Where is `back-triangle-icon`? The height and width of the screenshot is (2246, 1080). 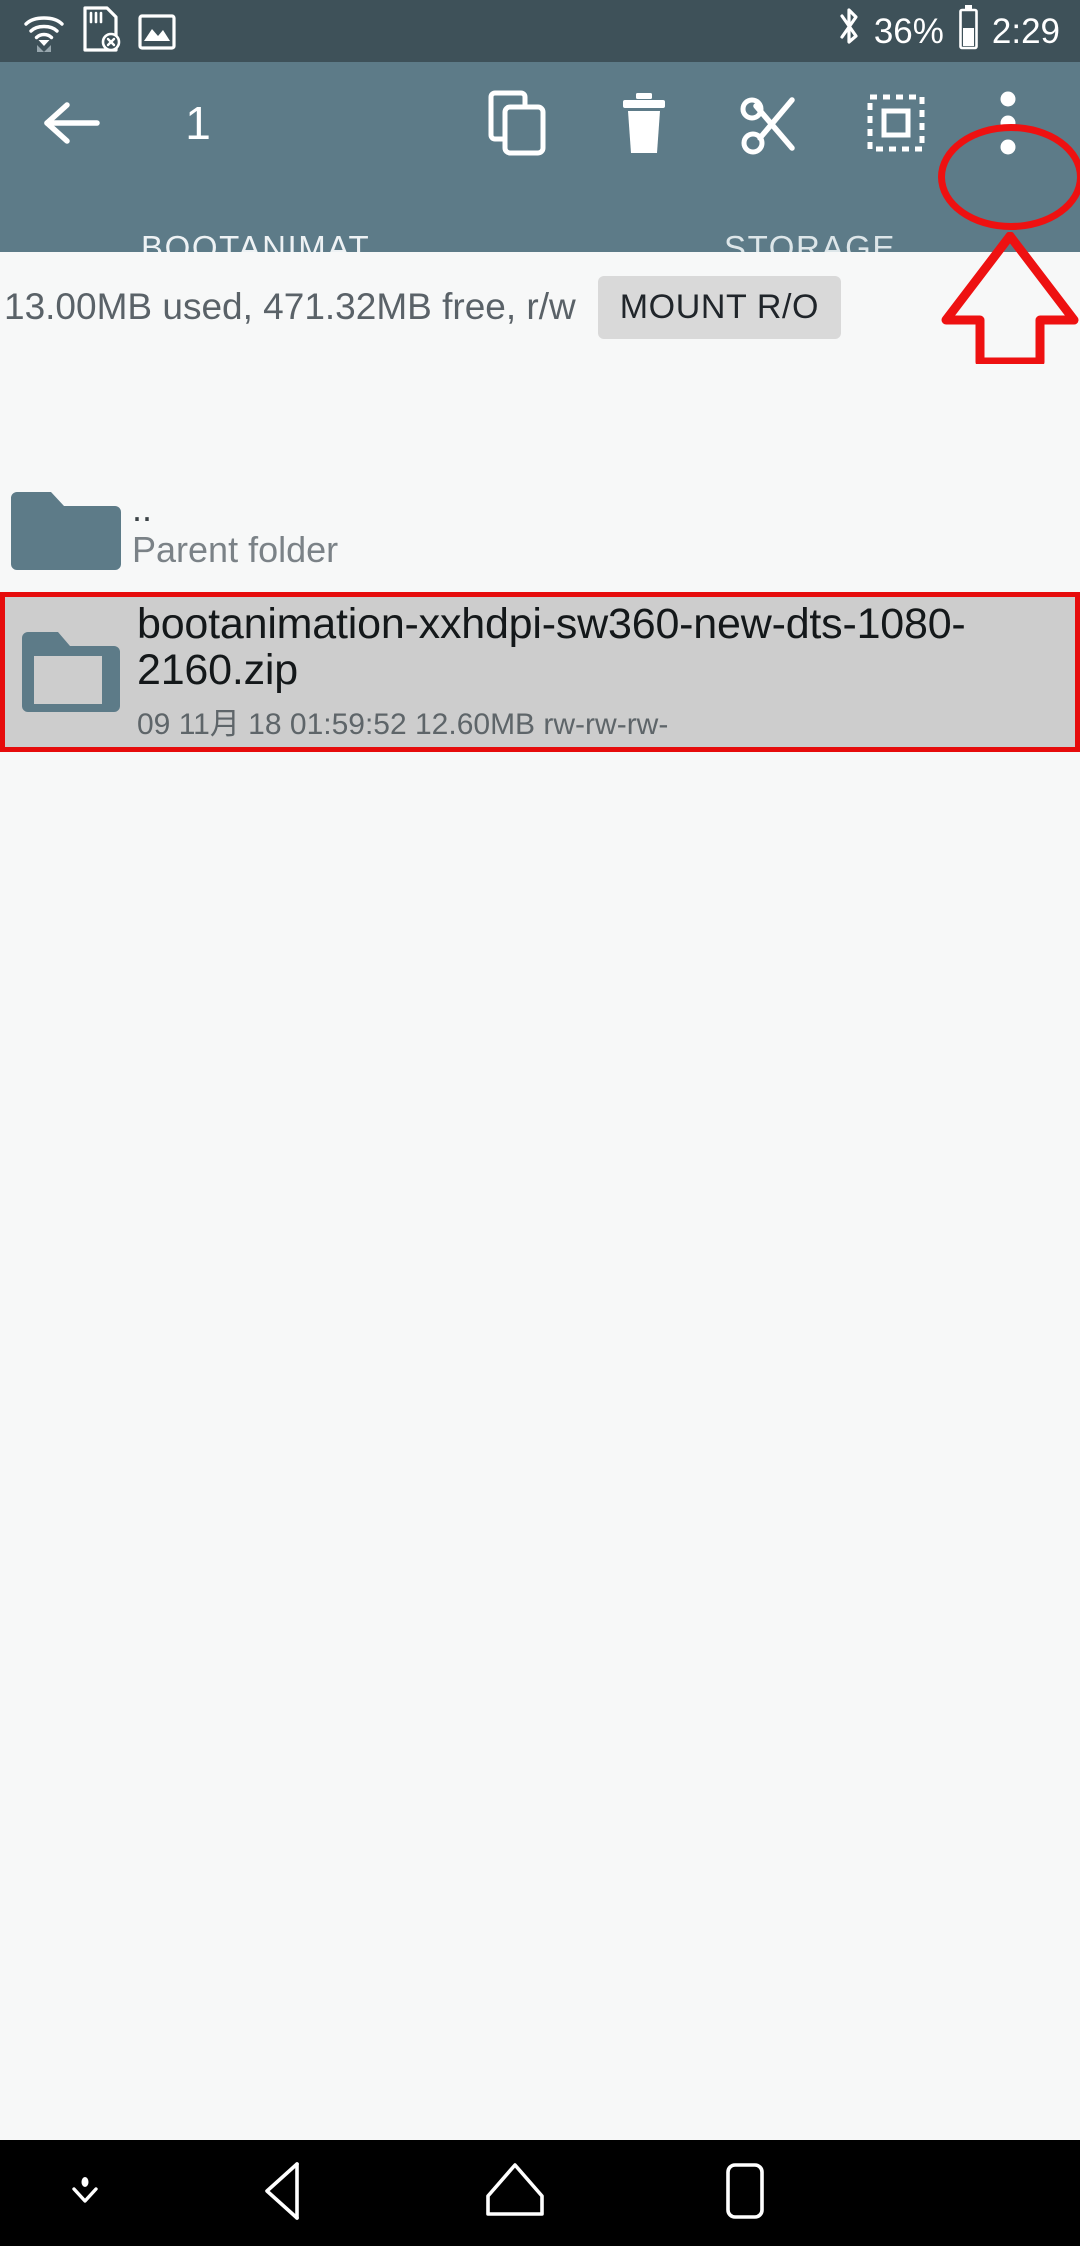
back-triangle-icon is located at coordinates (285, 2193).